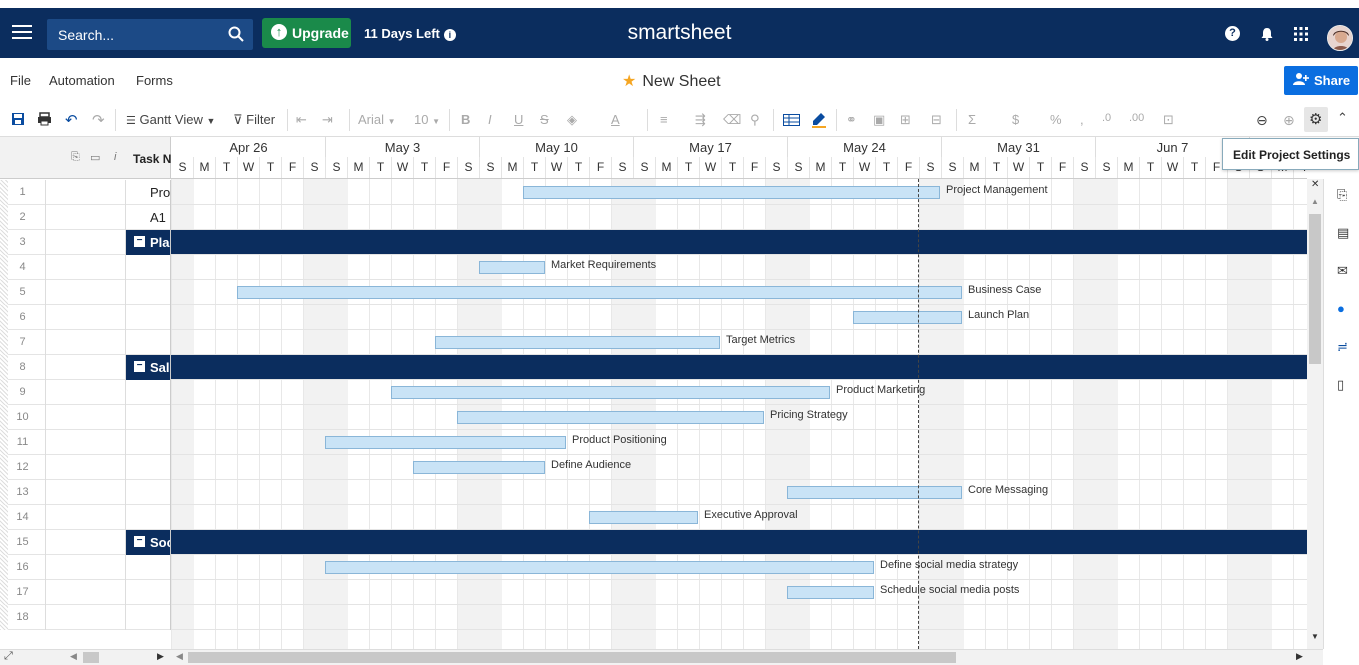 The image size is (1359, 665). I want to click on row-number: 10, so click(23, 417).